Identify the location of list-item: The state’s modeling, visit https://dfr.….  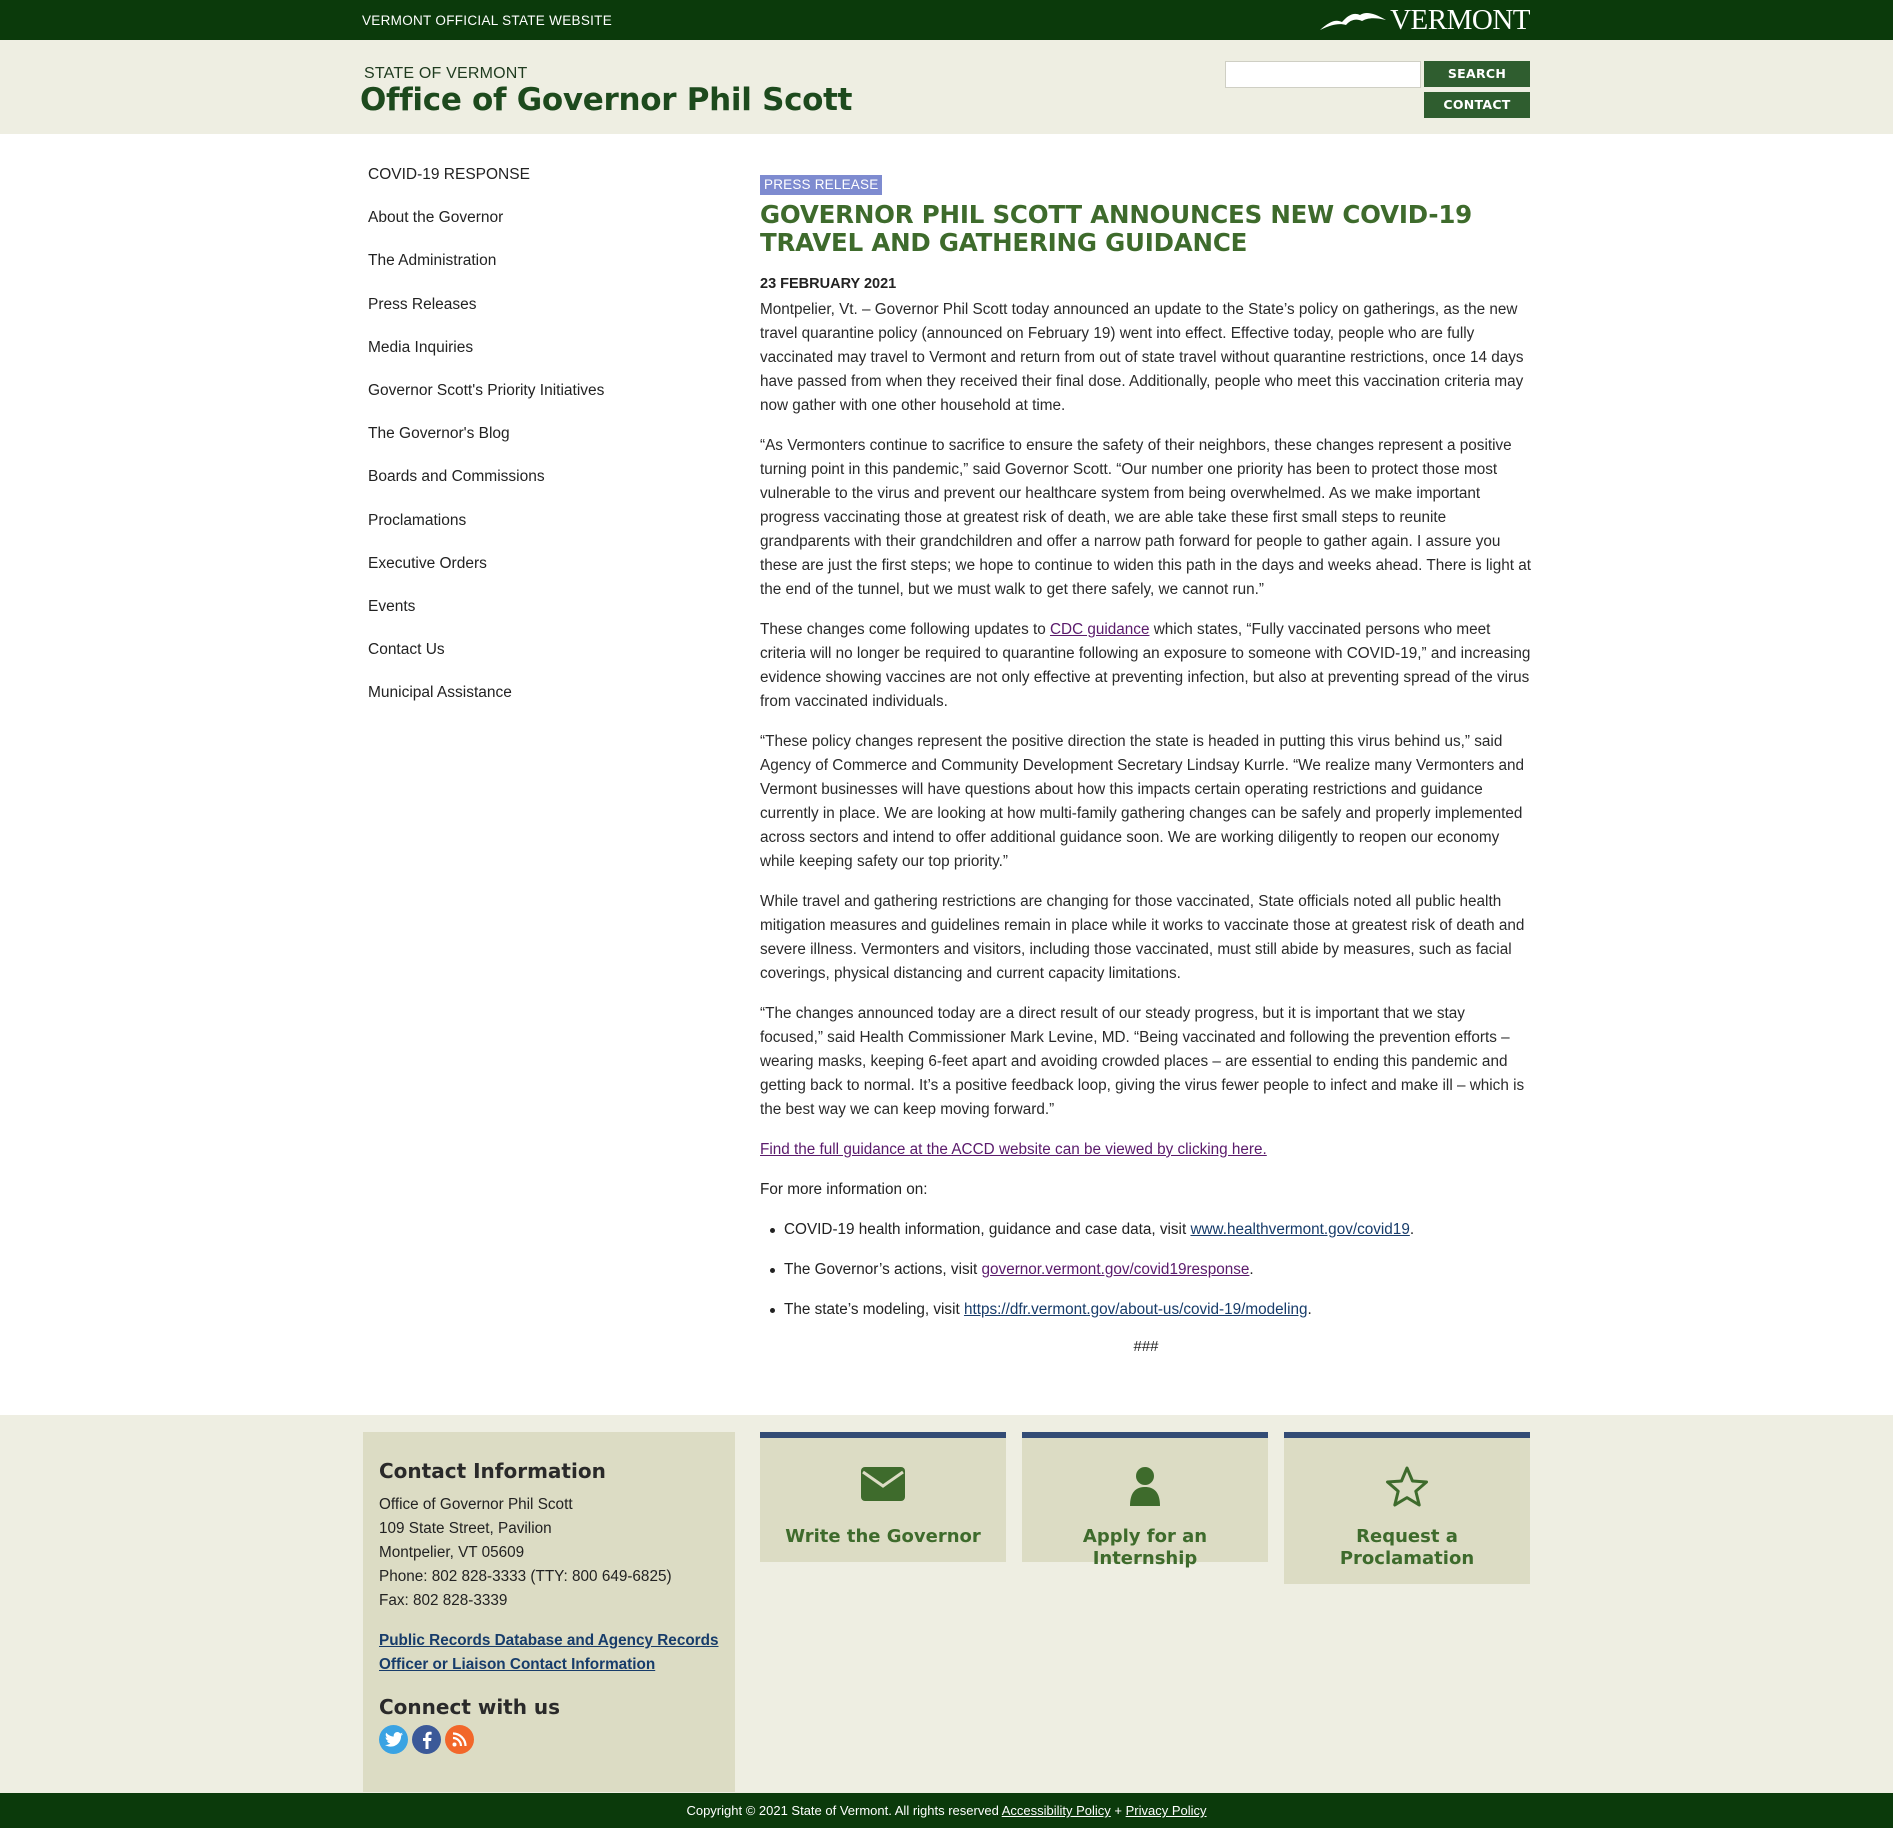
(1146, 1310).